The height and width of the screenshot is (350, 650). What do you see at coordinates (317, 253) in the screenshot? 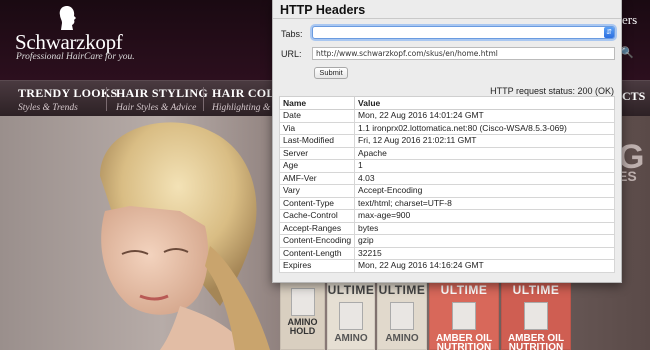
I see `header-name-cell: Content-Length` at bounding box center [317, 253].